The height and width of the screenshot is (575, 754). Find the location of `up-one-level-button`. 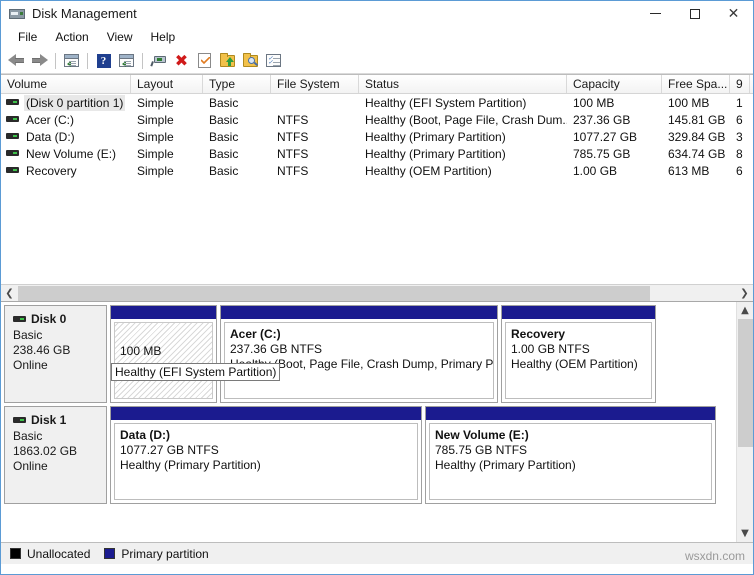

up-one-level-button is located at coordinates (71, 61).